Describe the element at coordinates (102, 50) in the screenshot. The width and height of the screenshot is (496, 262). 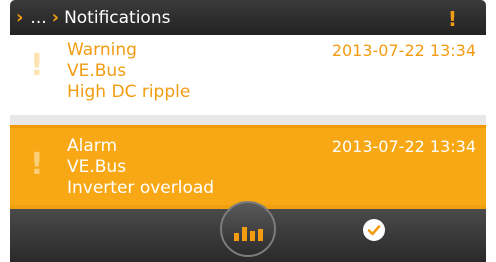
I see `notification-type: Warning` at that location.